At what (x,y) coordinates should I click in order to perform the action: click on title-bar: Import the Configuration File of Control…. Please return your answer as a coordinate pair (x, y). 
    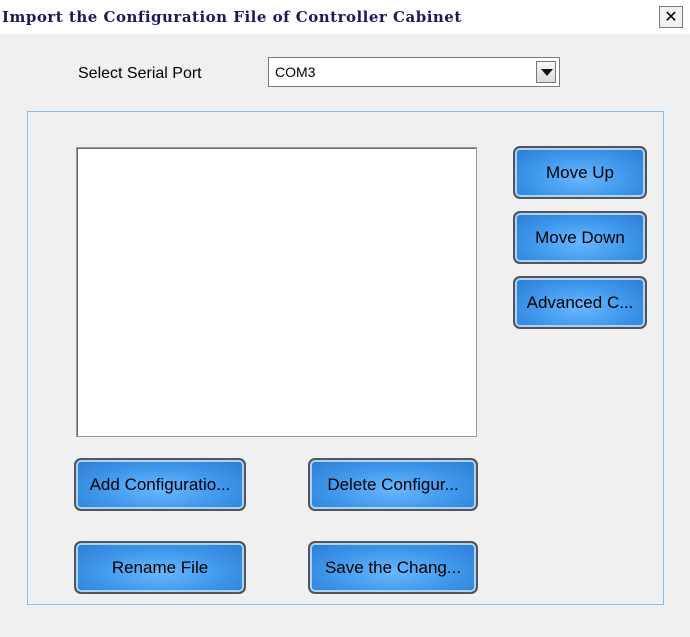
    Looking at the image, I should click on (345, 17).